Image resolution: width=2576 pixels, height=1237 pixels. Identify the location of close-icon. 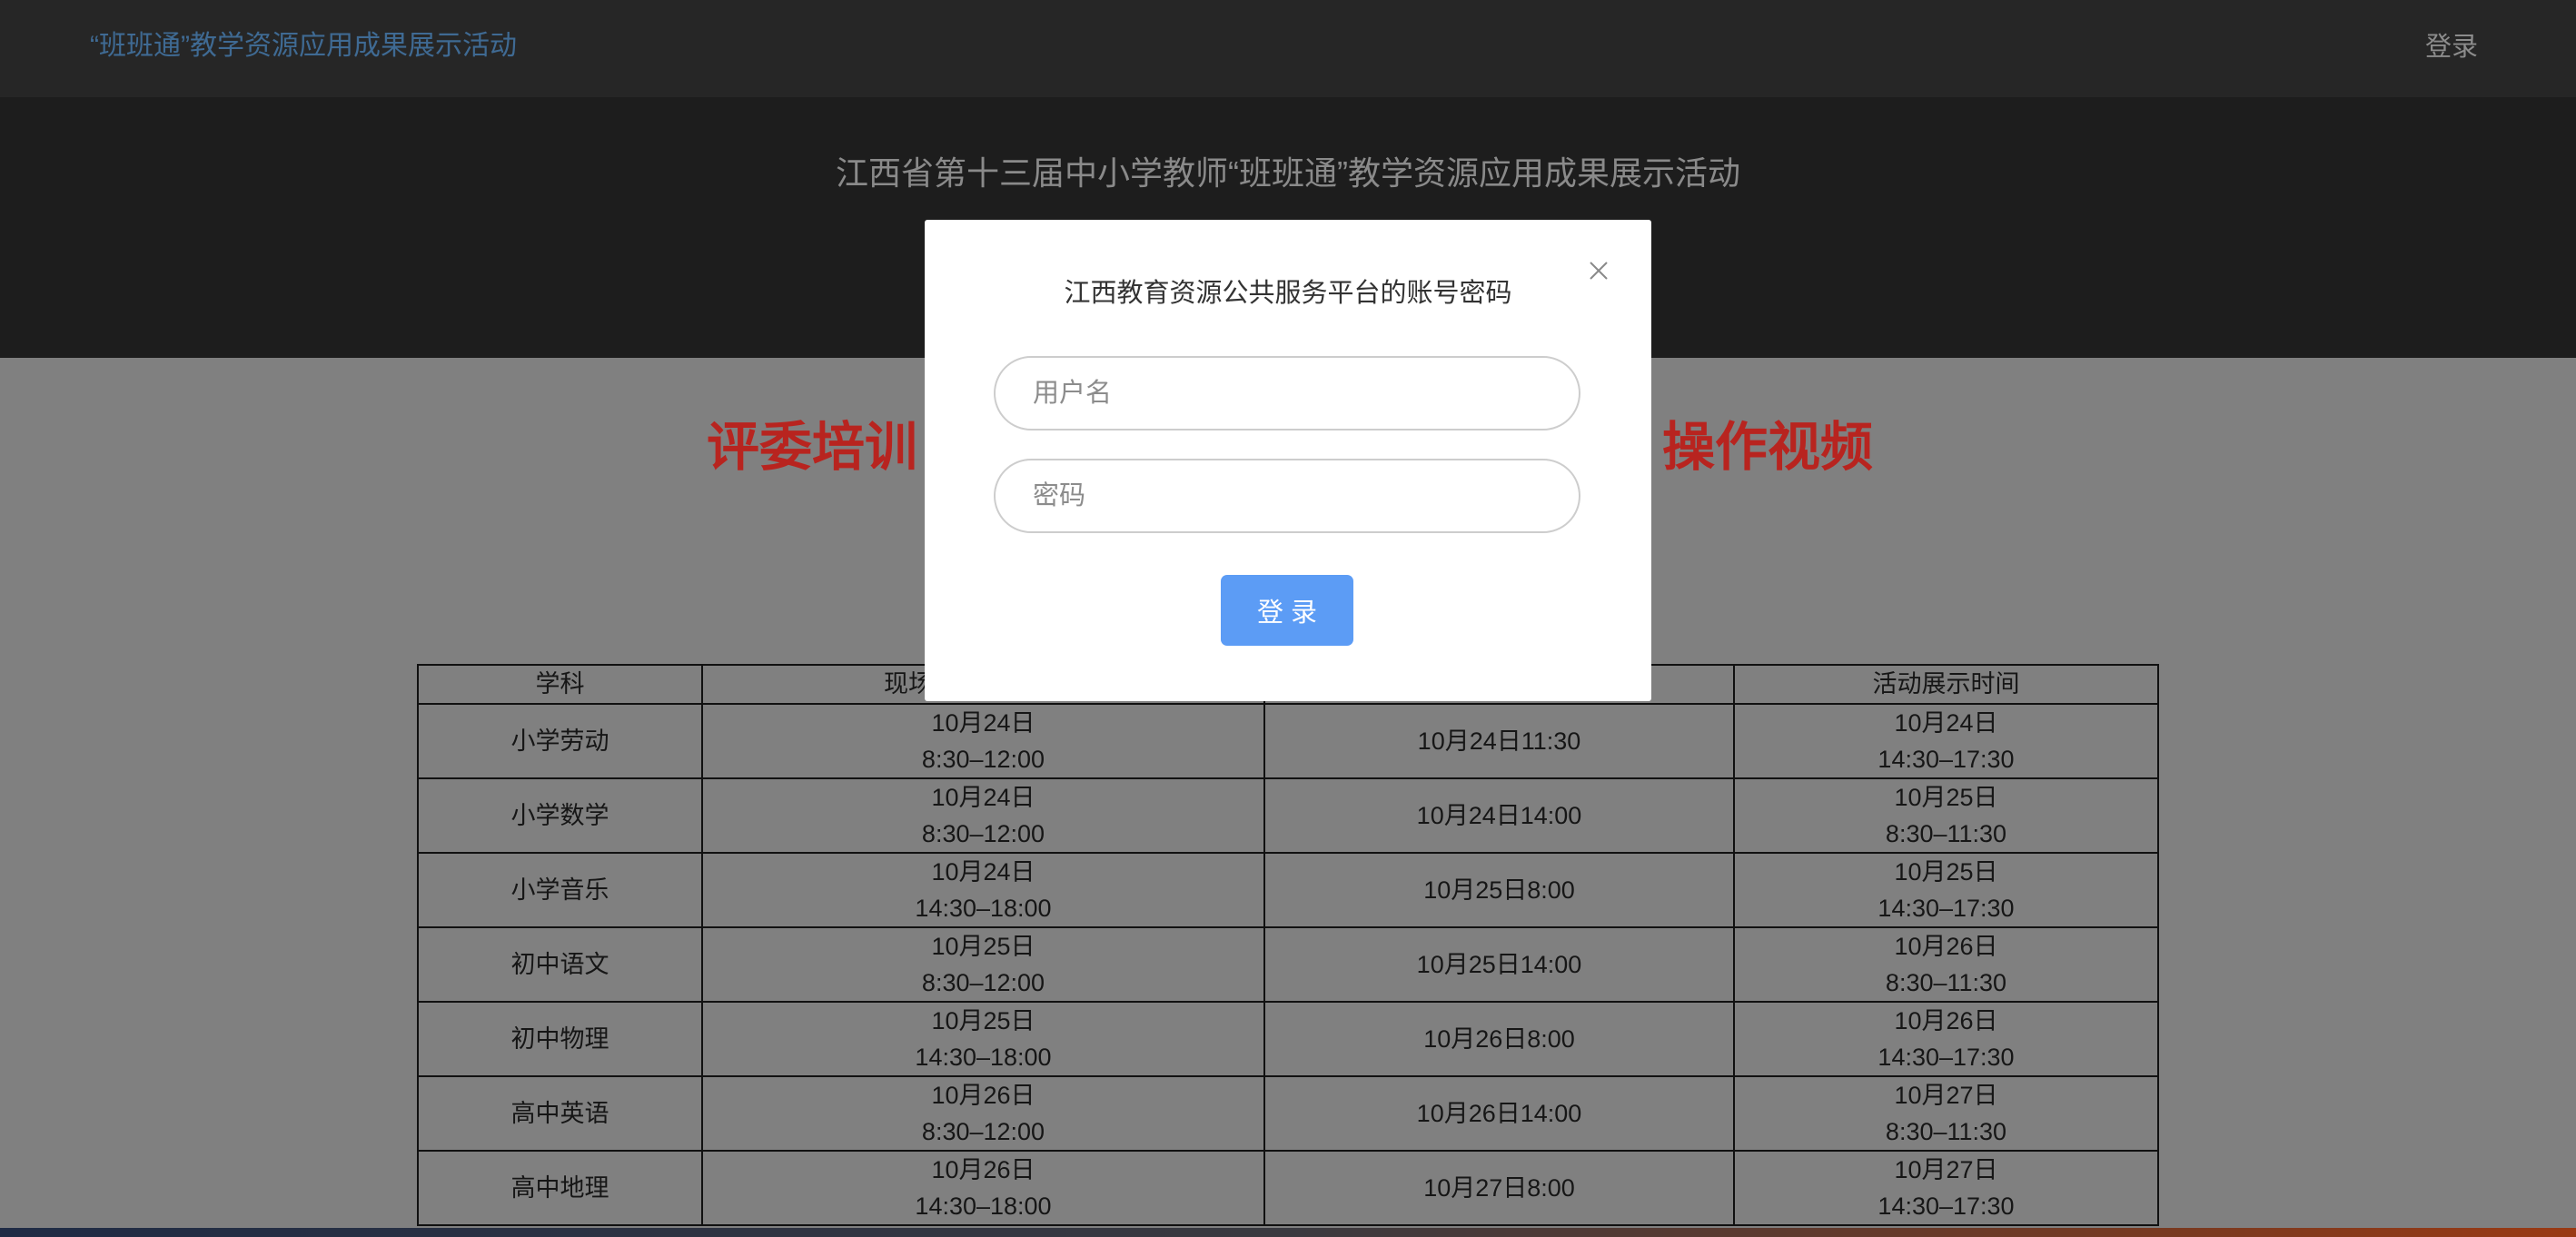
(1599, 271).